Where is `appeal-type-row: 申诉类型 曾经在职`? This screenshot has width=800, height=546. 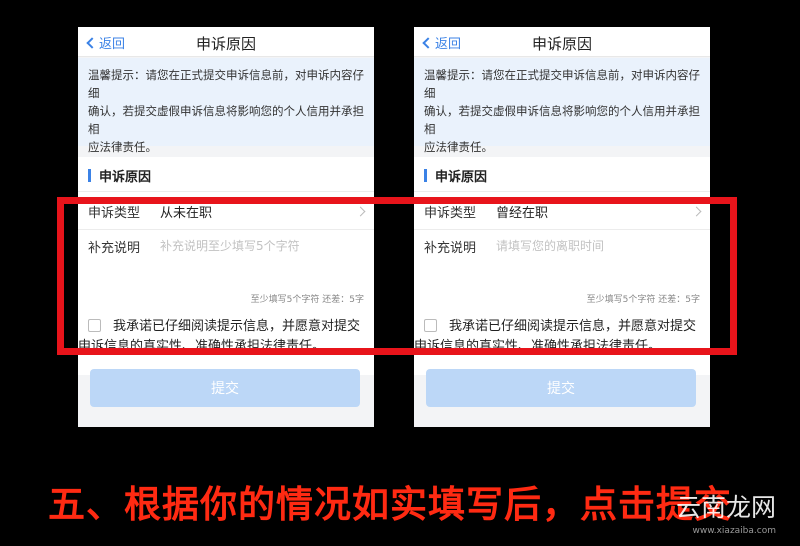 appeal-type-row: 申诉类型 曾经在职 is located at coordinates (563, 211).